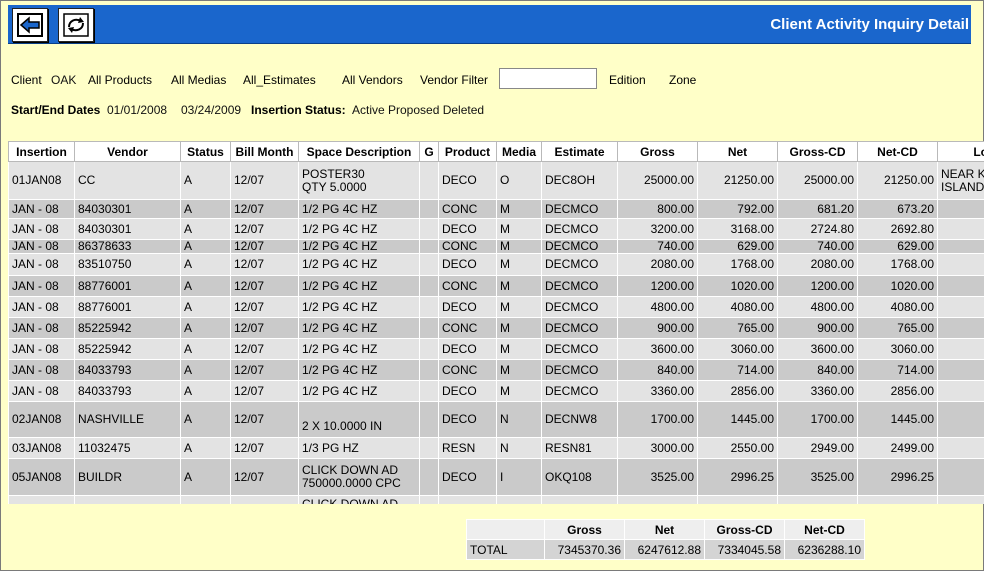  I want to click on column-header: Bill Month, so click(264, 151).